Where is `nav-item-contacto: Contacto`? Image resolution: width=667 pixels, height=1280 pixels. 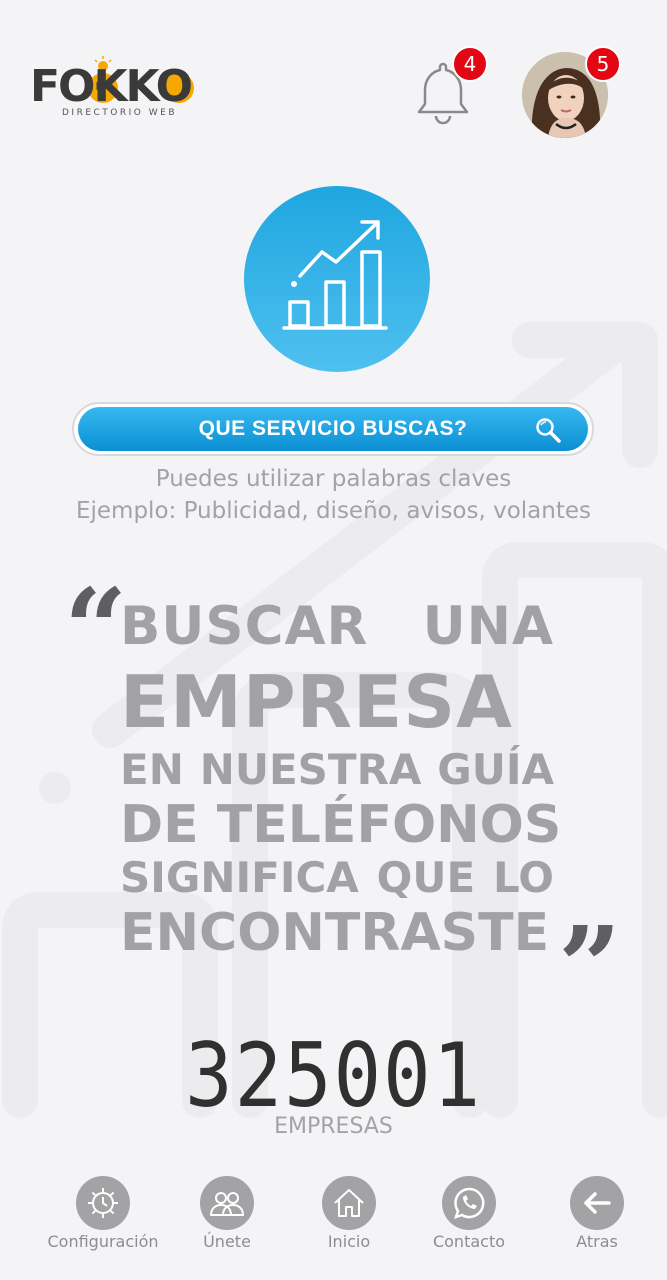
nav-item-contacto: Contacto is located at coordinates (468, 1216).